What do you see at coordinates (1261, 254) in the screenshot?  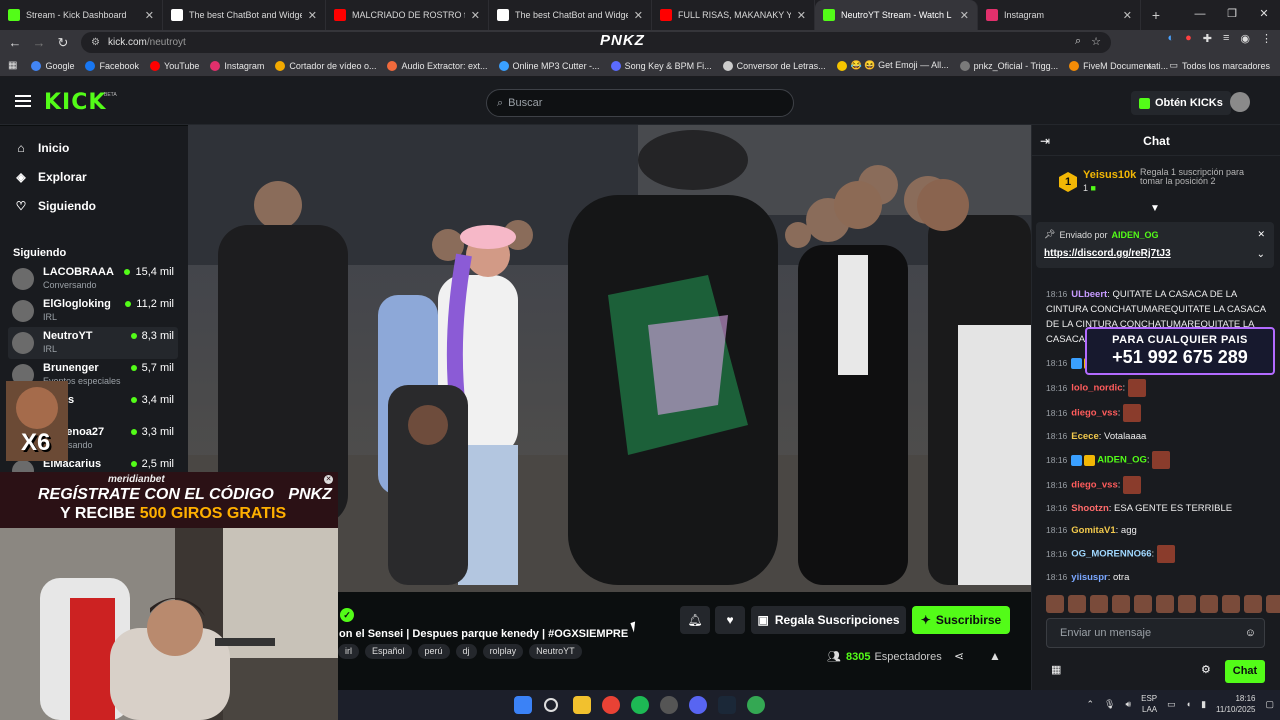 I see `chevron-down-icon: ⌄` at bounding box center [1261, 254].